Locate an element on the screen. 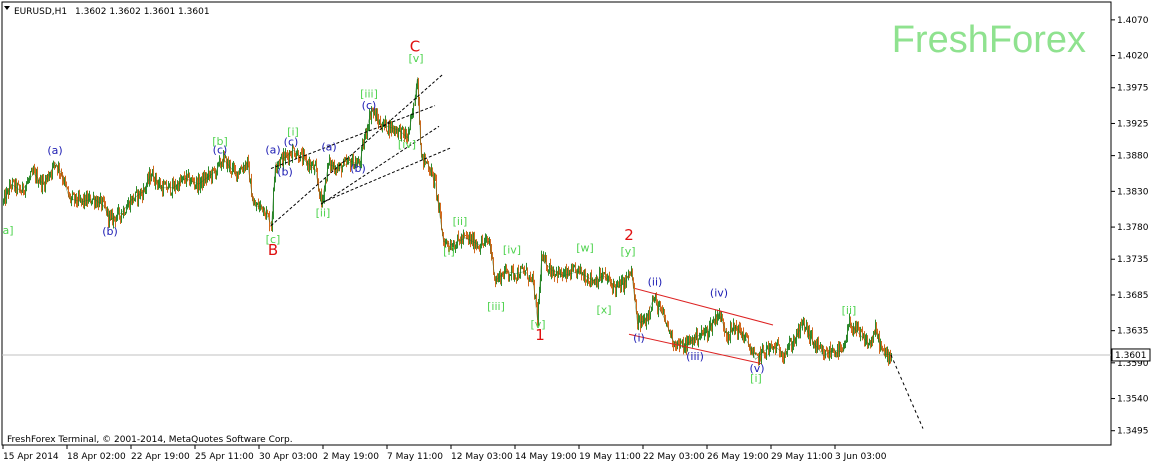 The width and height of the screenshot is (1152, 464). y-tick-label: 1.4070 is located at coordinates (1133, 21).